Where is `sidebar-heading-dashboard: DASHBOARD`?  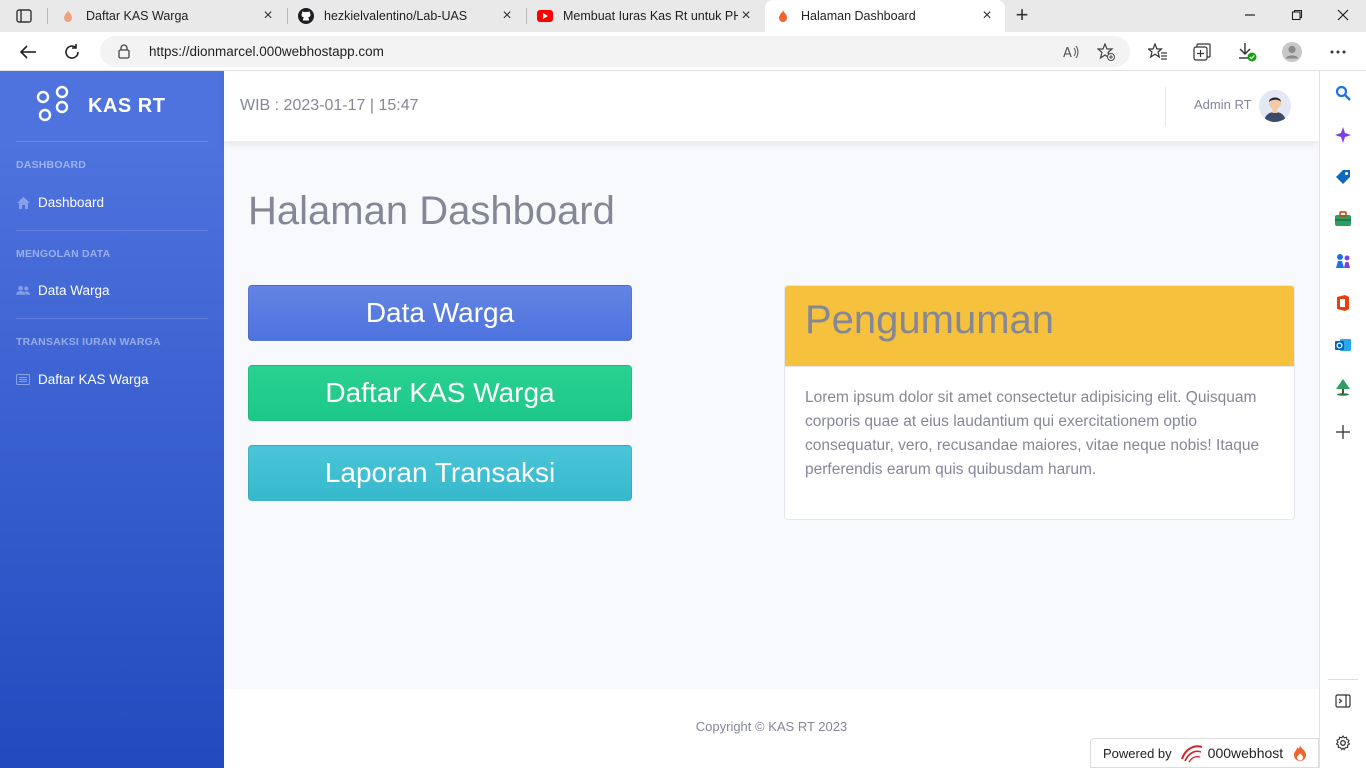 sidebar-heading-dashboard: DASHBOARD is located at coordinates (51, 165).